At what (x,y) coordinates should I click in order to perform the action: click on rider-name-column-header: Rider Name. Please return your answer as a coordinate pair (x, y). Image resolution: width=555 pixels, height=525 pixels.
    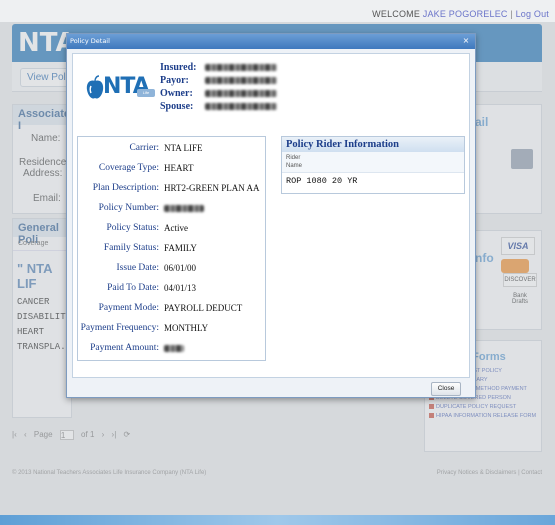
    Looking at the image, I should click on (373, 162).